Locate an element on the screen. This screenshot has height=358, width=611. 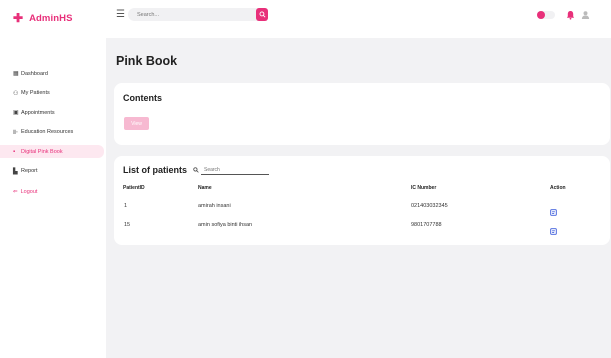
sidebar-item-dashboard: ▦ Dashboard is located at coordinates (53, 73).